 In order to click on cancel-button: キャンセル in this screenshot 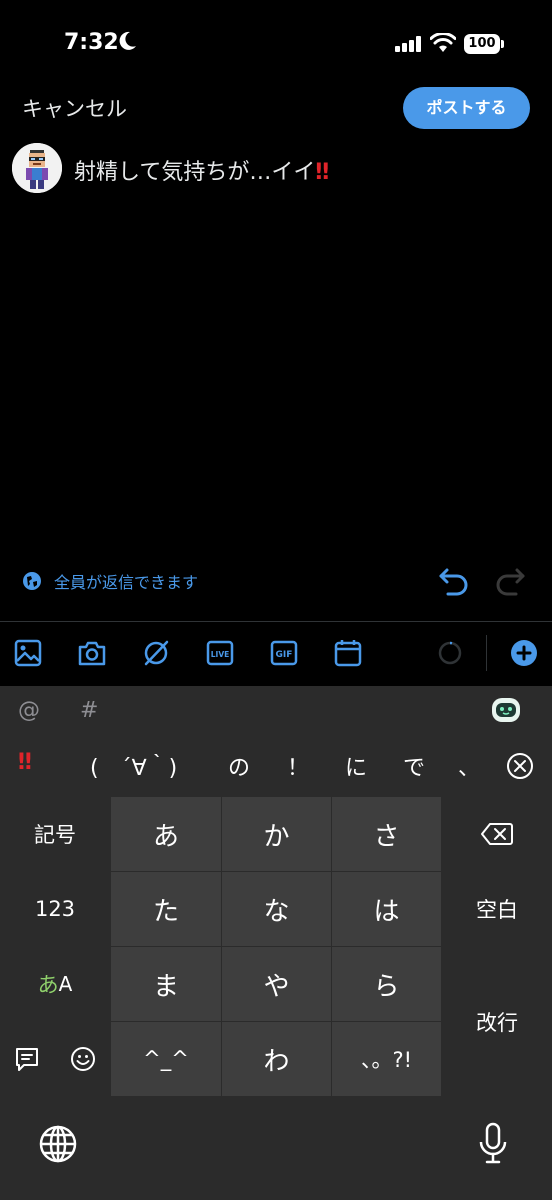, I will do `click(74, 108)`.